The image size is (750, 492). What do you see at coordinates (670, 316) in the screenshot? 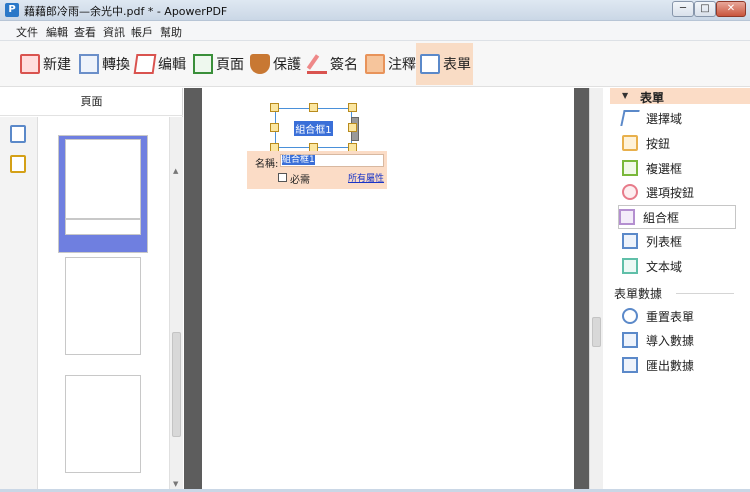
I see `reset-form-label: 重置表單` at bounding box center [670, 316].